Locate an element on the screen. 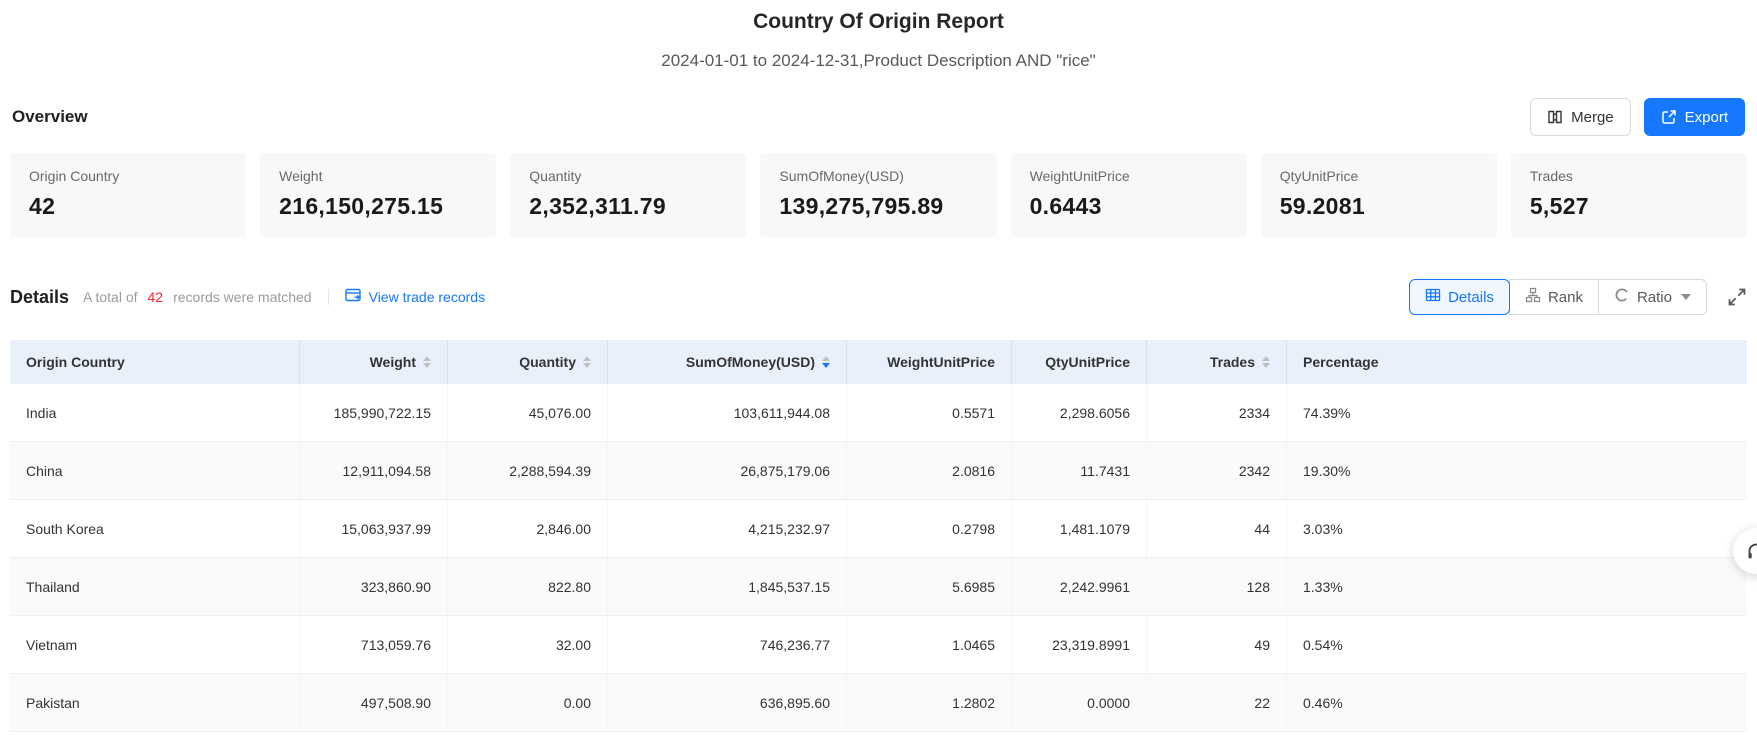  cell-trades: 22 is located at coordinates (1217, 703).